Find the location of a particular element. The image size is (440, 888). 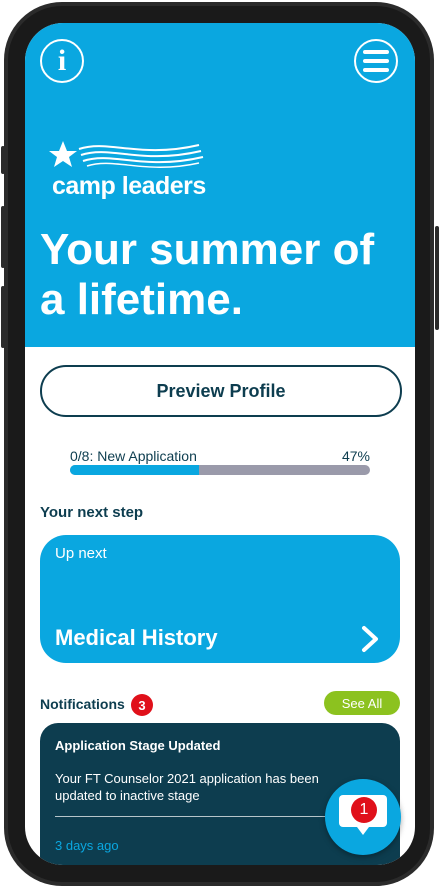

application-progress-fill is located at coordinates (134, 470).